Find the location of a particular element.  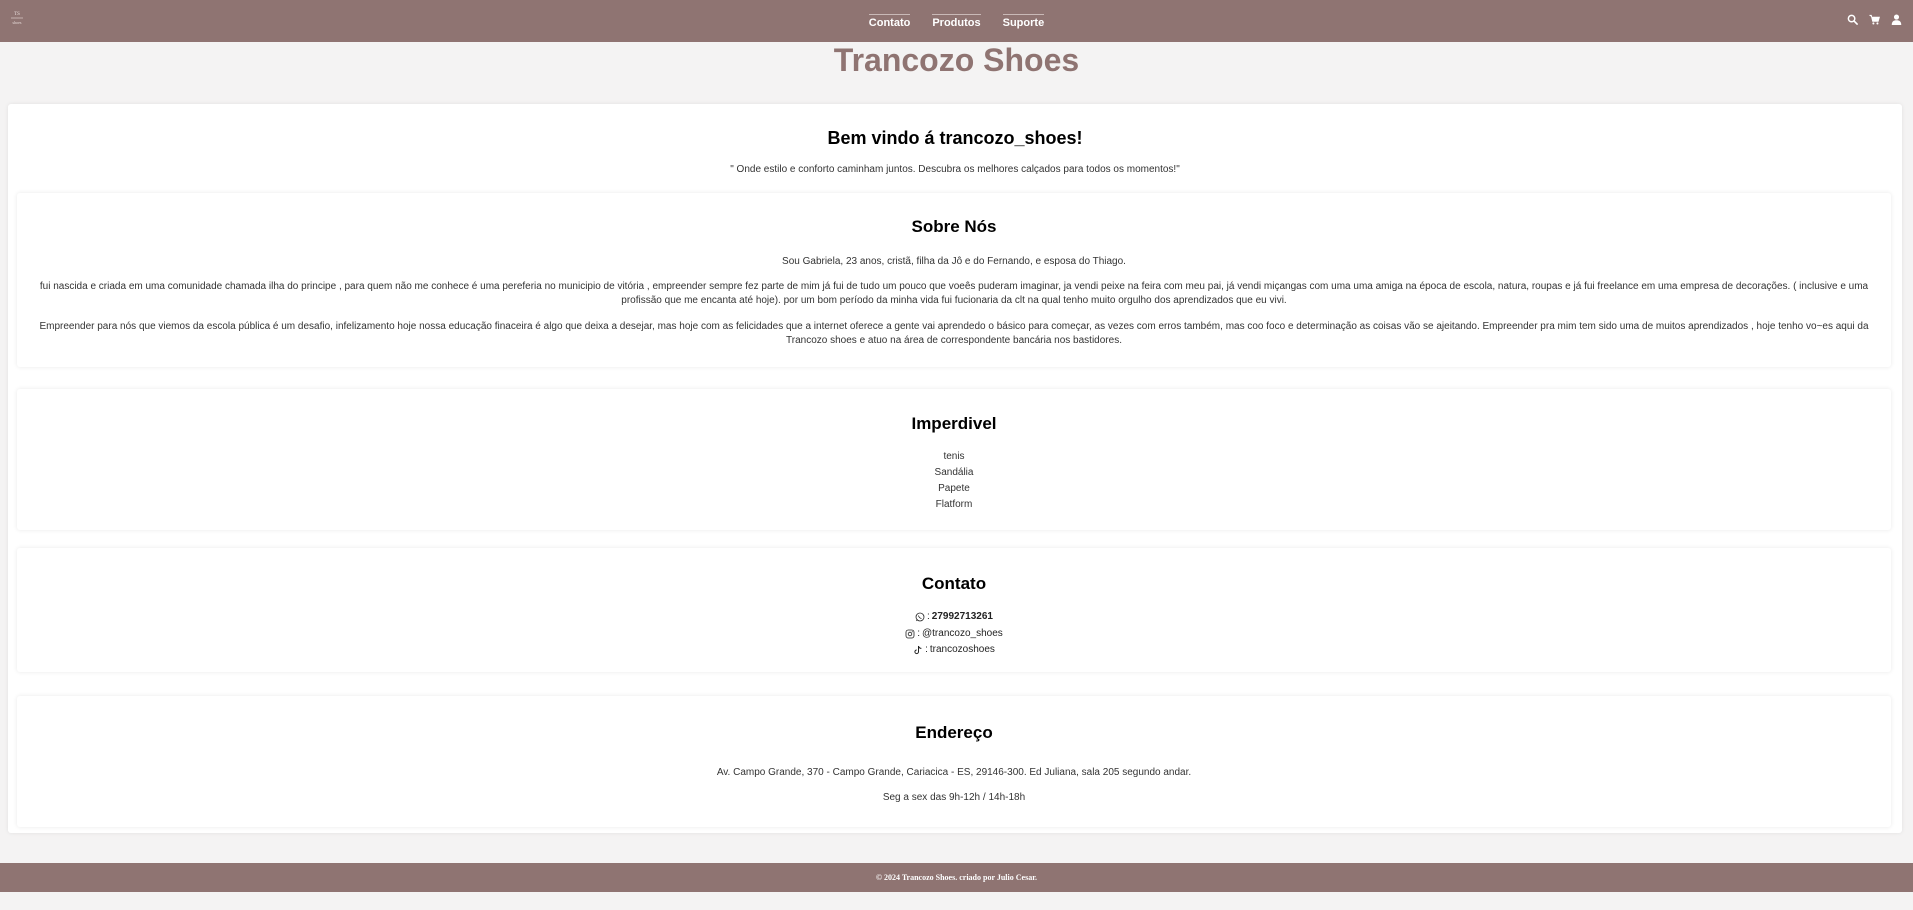

tiktok-icon is located at coordinates (918, 650).